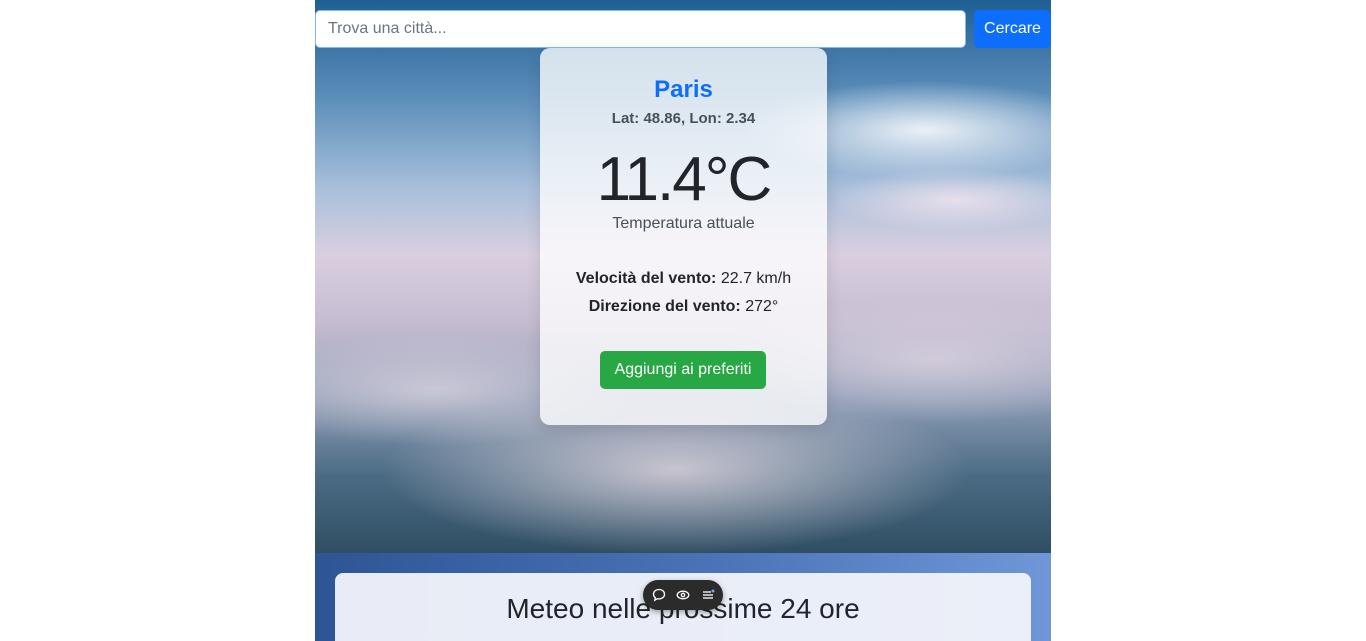  Describe the element at coordinates (683, 89) in the screenshot. I see `city-name: Paris` at that location.